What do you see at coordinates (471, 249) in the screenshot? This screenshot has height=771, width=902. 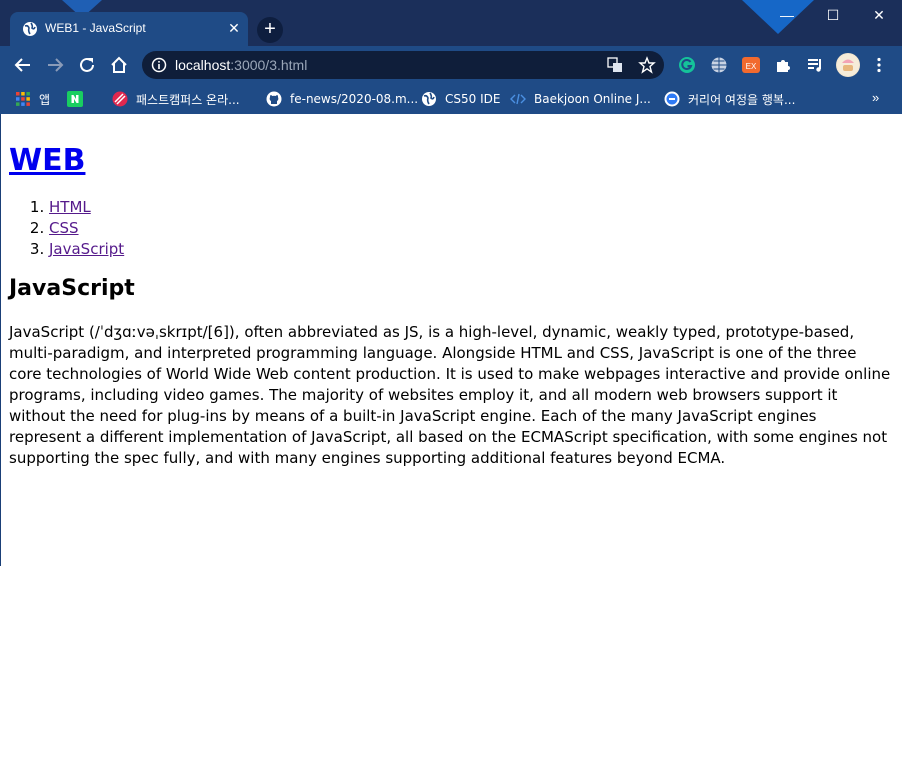 I see `nav-list-item: JavaScript` at bounding box center [471, 249].